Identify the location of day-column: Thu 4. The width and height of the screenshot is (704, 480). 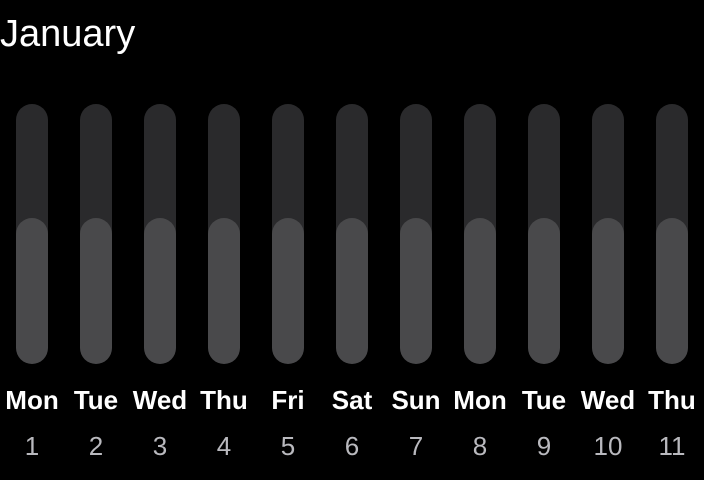
(224, 240).